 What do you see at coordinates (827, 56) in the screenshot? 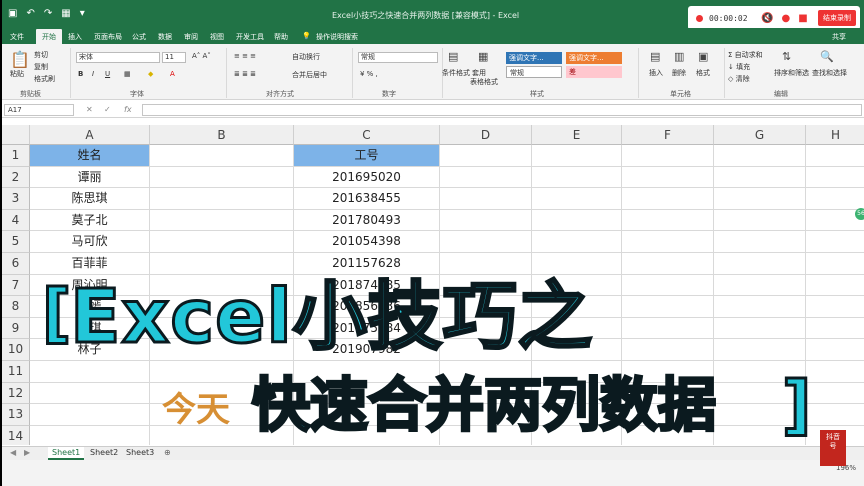
I see `find-select-icon: 🔍` at bounding box center [827, 56].